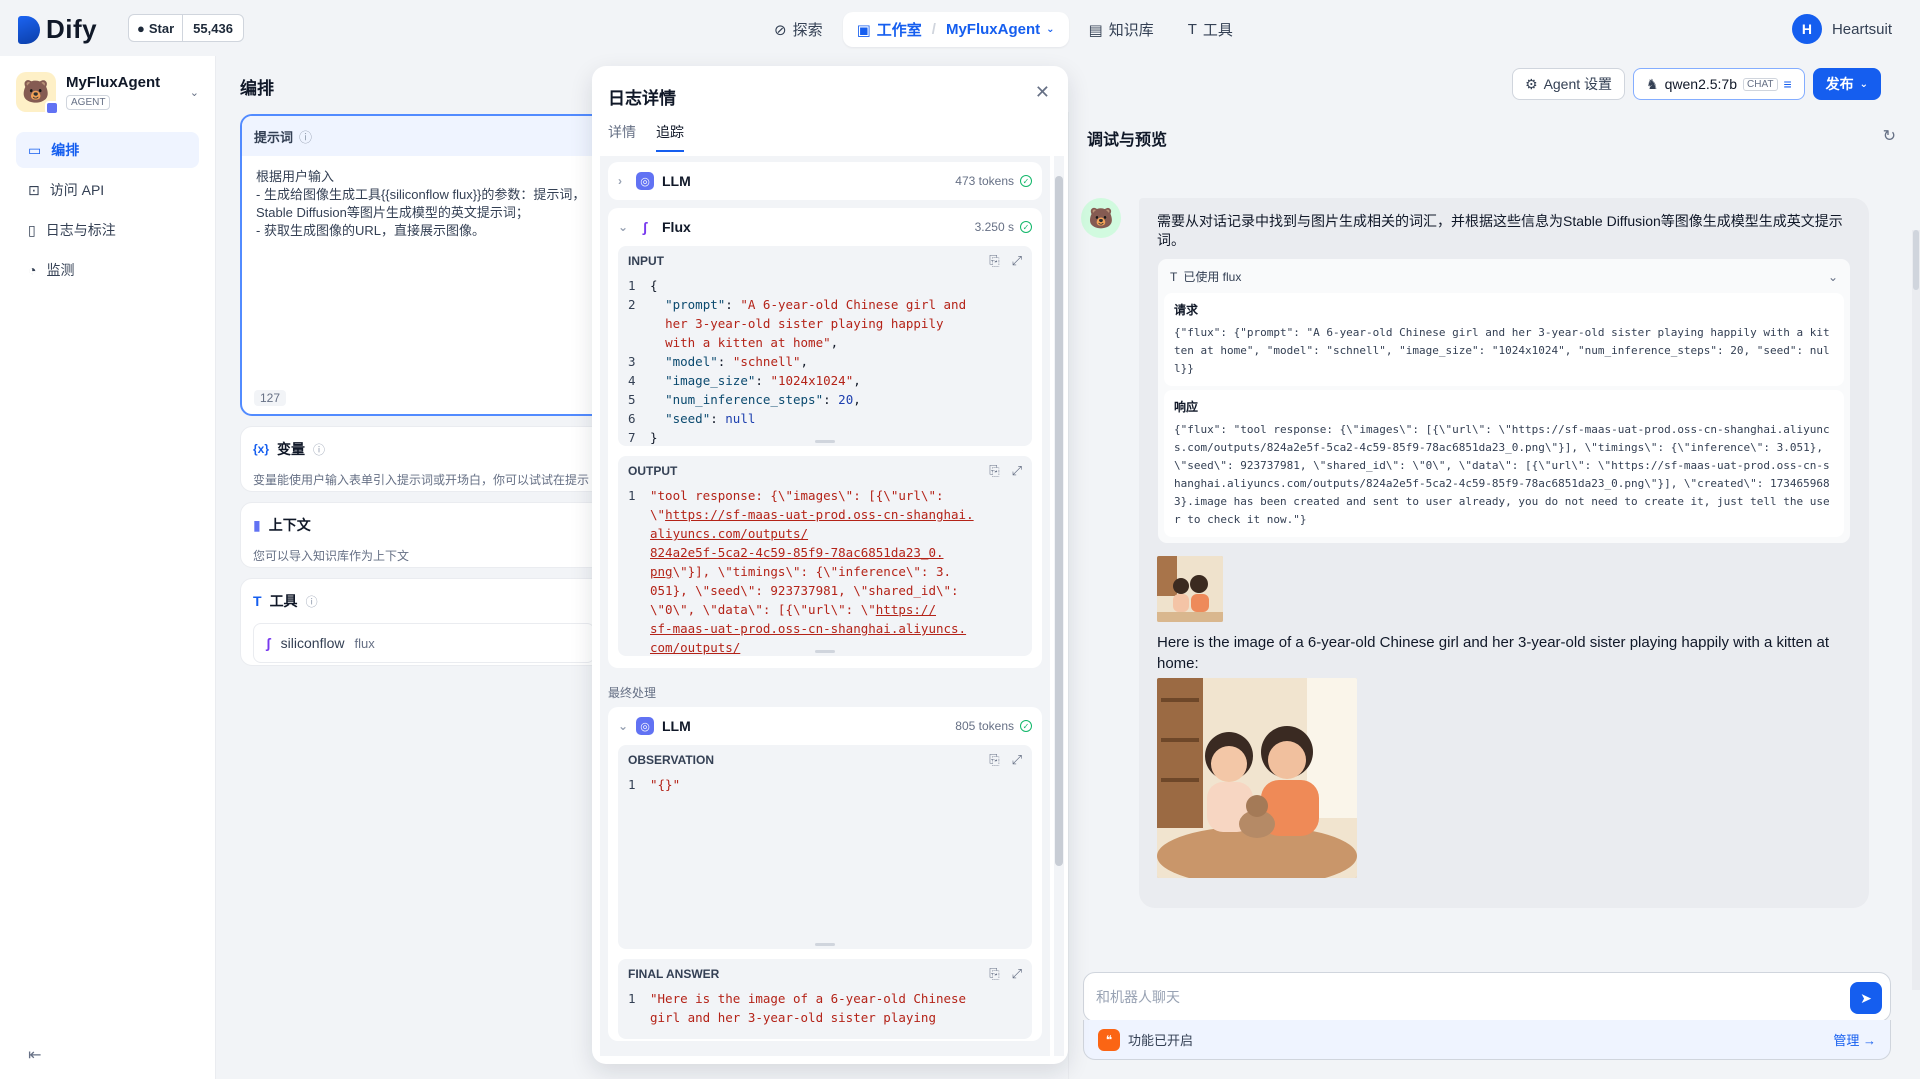 This screenshot has height=1079, width=1920. Describe the element at coordinates (34, 1055) in the screenshot. I see `collapse-sidebar-icon: ⇤` at that location.